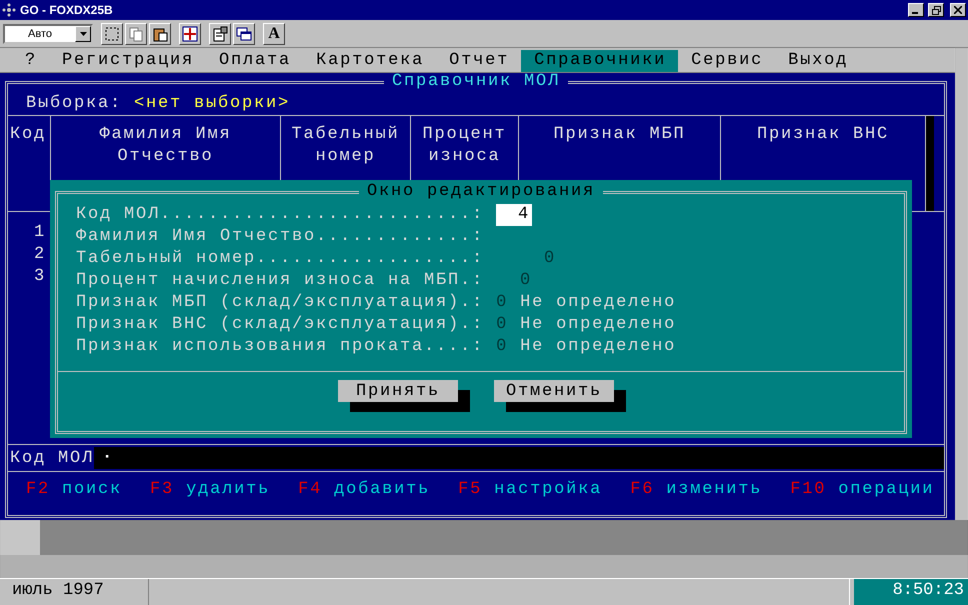 This screenshot has height=605, width=968. Describe the element at coordinates (39, 255) in the screenshot. I see `table-cell-text: 2` at that location.